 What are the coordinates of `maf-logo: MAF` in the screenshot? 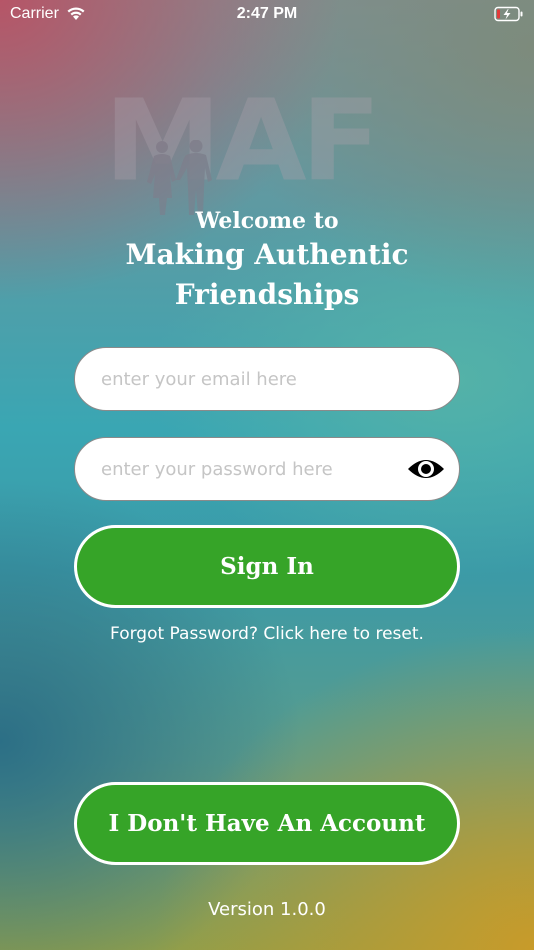 It's located at (267, 147).